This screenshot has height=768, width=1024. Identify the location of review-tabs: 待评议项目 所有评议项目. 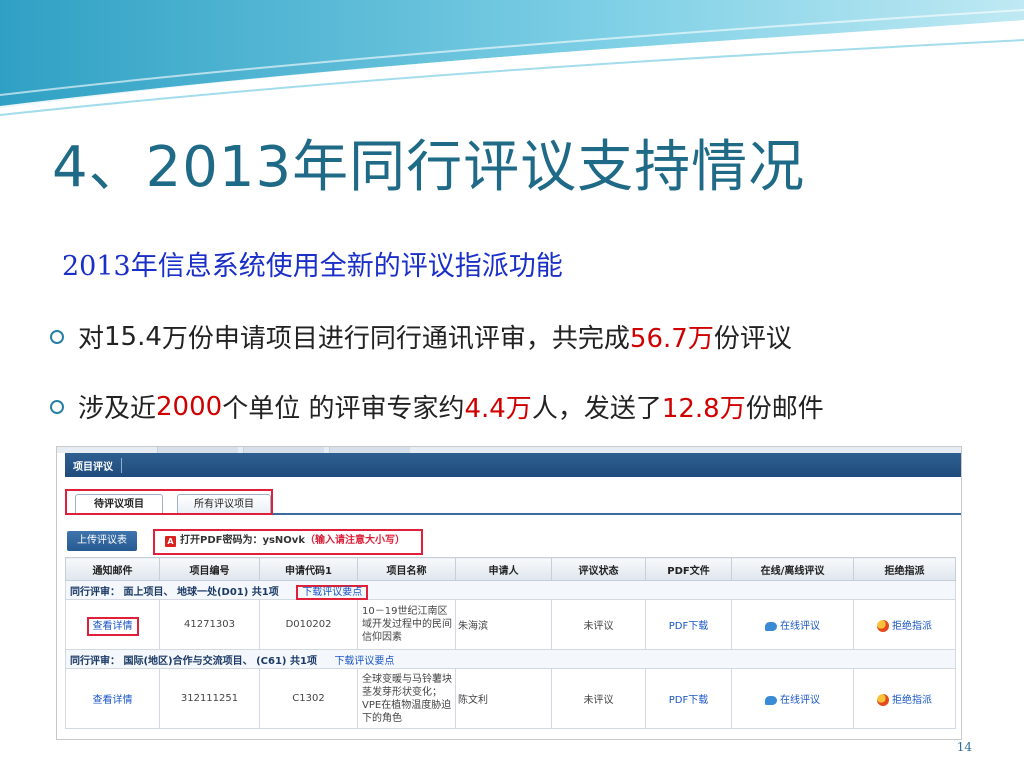
(513, 501).